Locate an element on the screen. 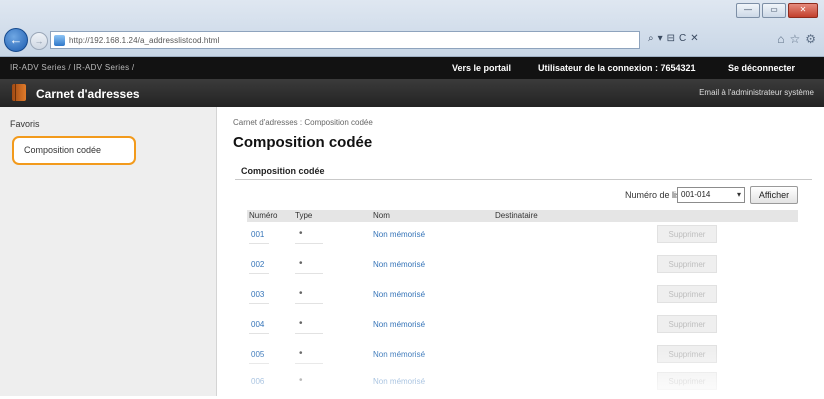 The height and width of the screenshot is (399, 824). table-row: 001 • Non mémorisé Supprimer is located at coordinates (522, 237).